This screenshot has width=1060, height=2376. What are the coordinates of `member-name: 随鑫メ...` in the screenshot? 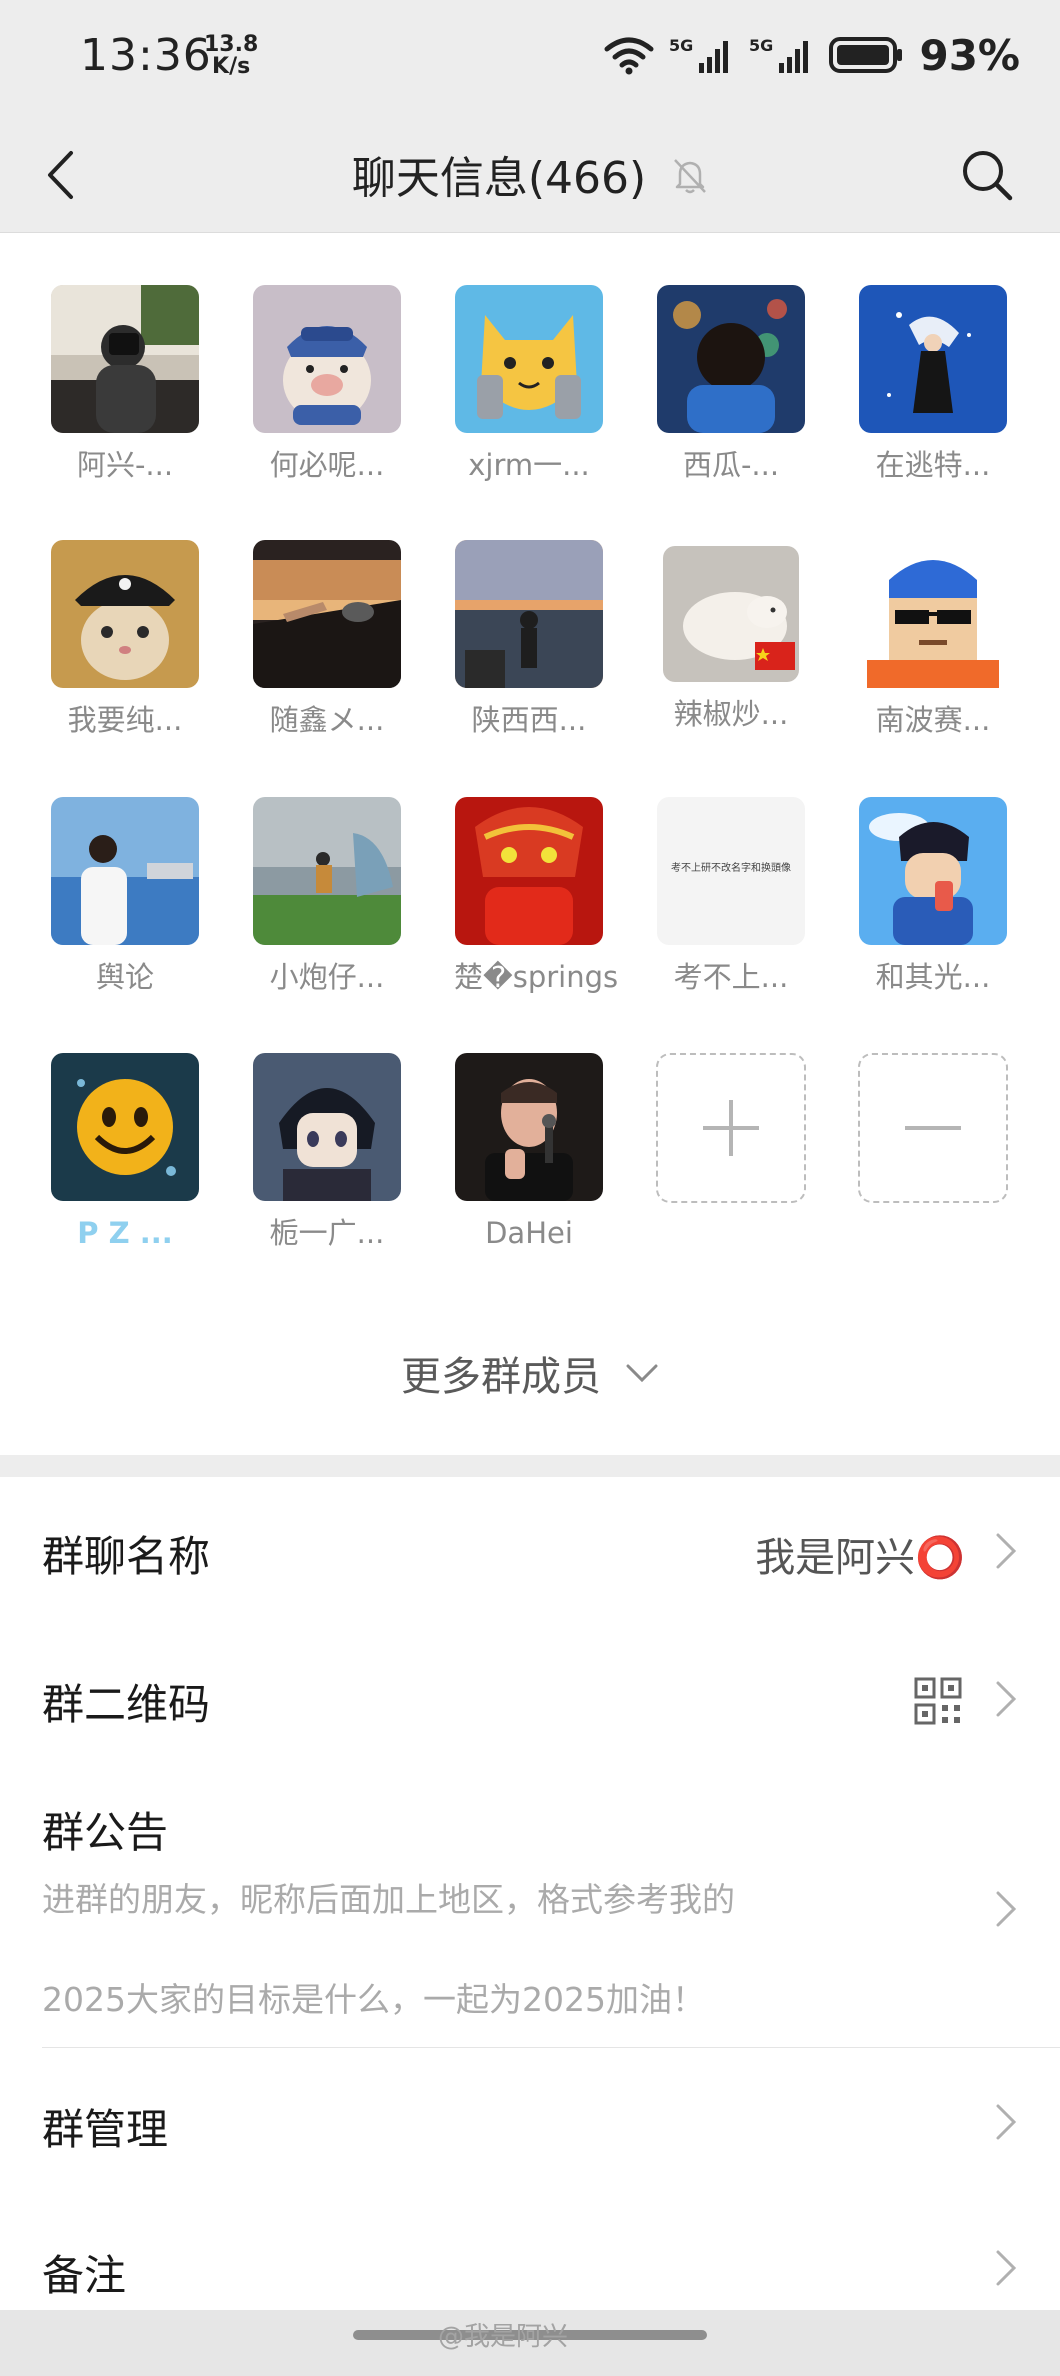 It's located at (327, 720).